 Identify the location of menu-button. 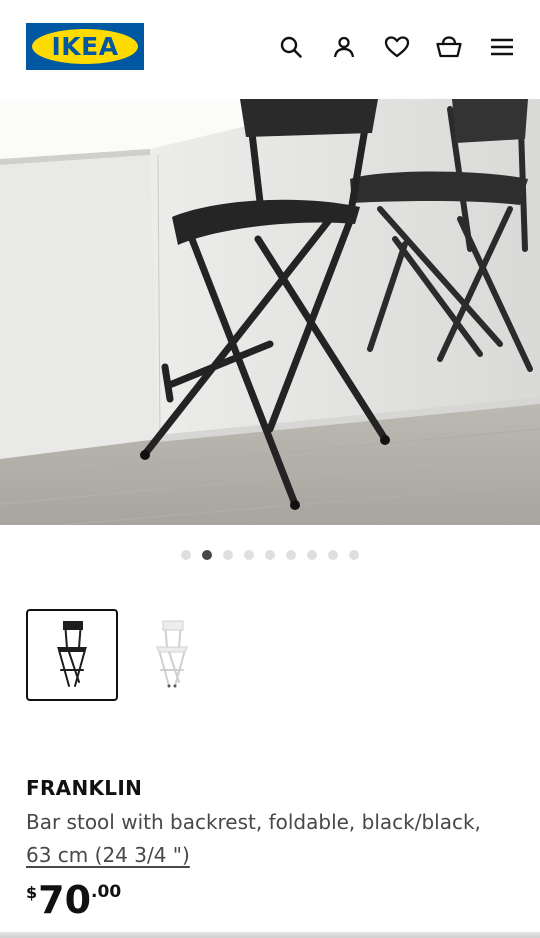
(502, 47).